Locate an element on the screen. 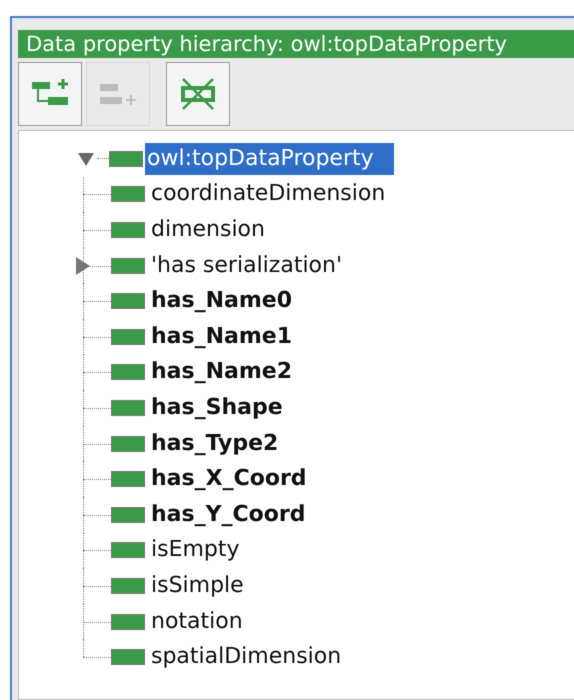 The image size is (574, 700). expanded-triangle-icon is located at coordinates (86, 158).